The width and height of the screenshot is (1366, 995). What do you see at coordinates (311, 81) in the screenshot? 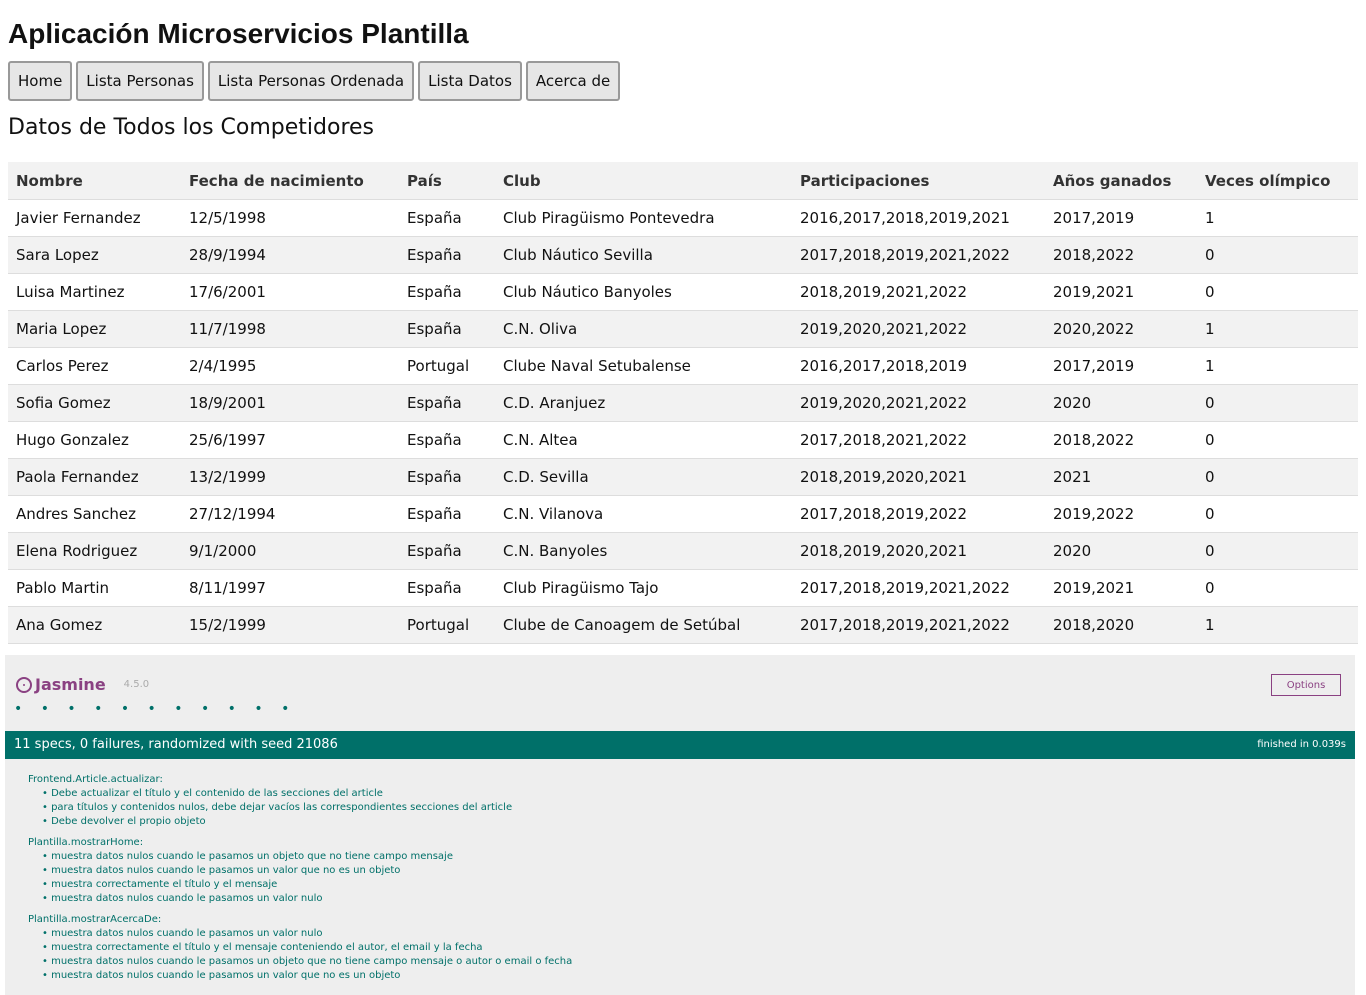
I see `nav-lista-personas-ordenada-button: Lista Personas Ordenada` at bounding box center [311, 81].